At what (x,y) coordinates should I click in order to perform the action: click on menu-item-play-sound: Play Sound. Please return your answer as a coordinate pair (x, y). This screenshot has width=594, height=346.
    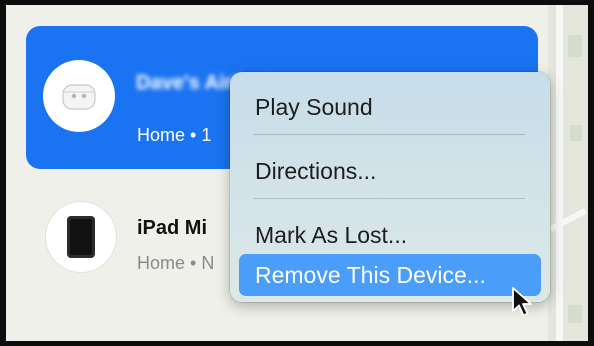
    Looking at the image, I should click on (390, 107).